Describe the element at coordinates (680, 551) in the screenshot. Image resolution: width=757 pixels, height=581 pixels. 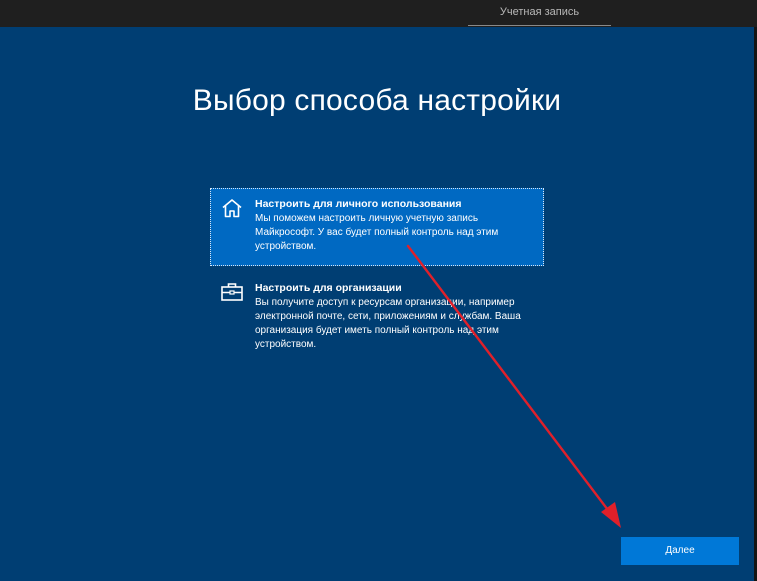
I see `next-button: Далее` at that location.